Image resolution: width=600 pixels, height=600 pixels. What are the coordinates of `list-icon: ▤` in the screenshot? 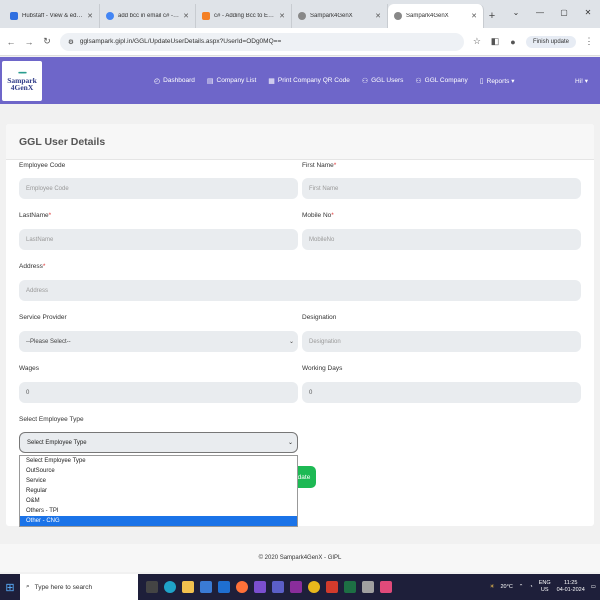 It's located at (210, 81).